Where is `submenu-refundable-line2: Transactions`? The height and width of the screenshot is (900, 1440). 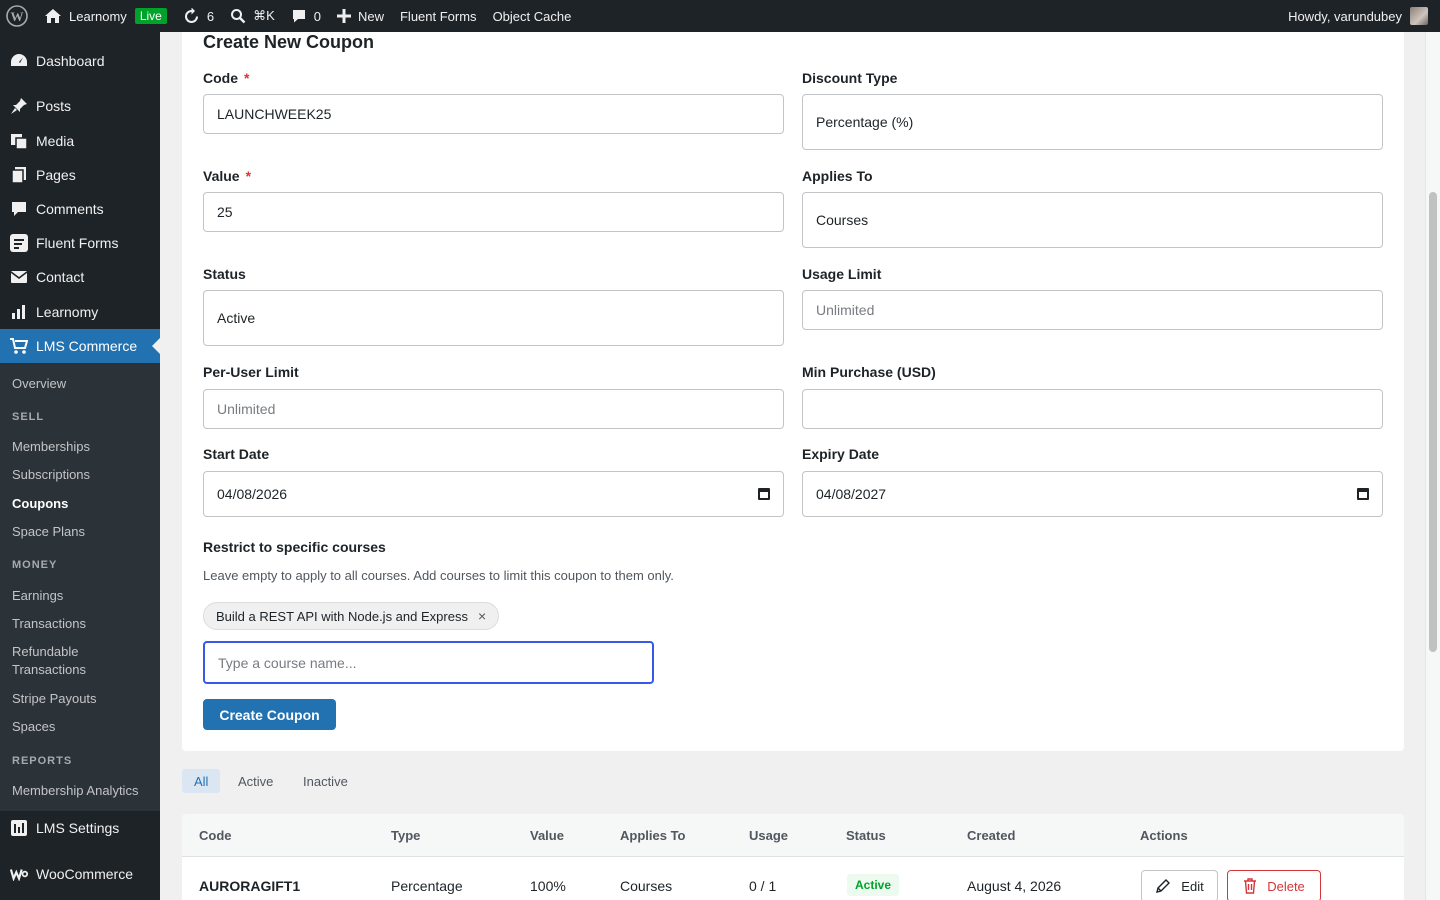 submenu-refundable-line2: Transactions is located at coordinates (49, 669).